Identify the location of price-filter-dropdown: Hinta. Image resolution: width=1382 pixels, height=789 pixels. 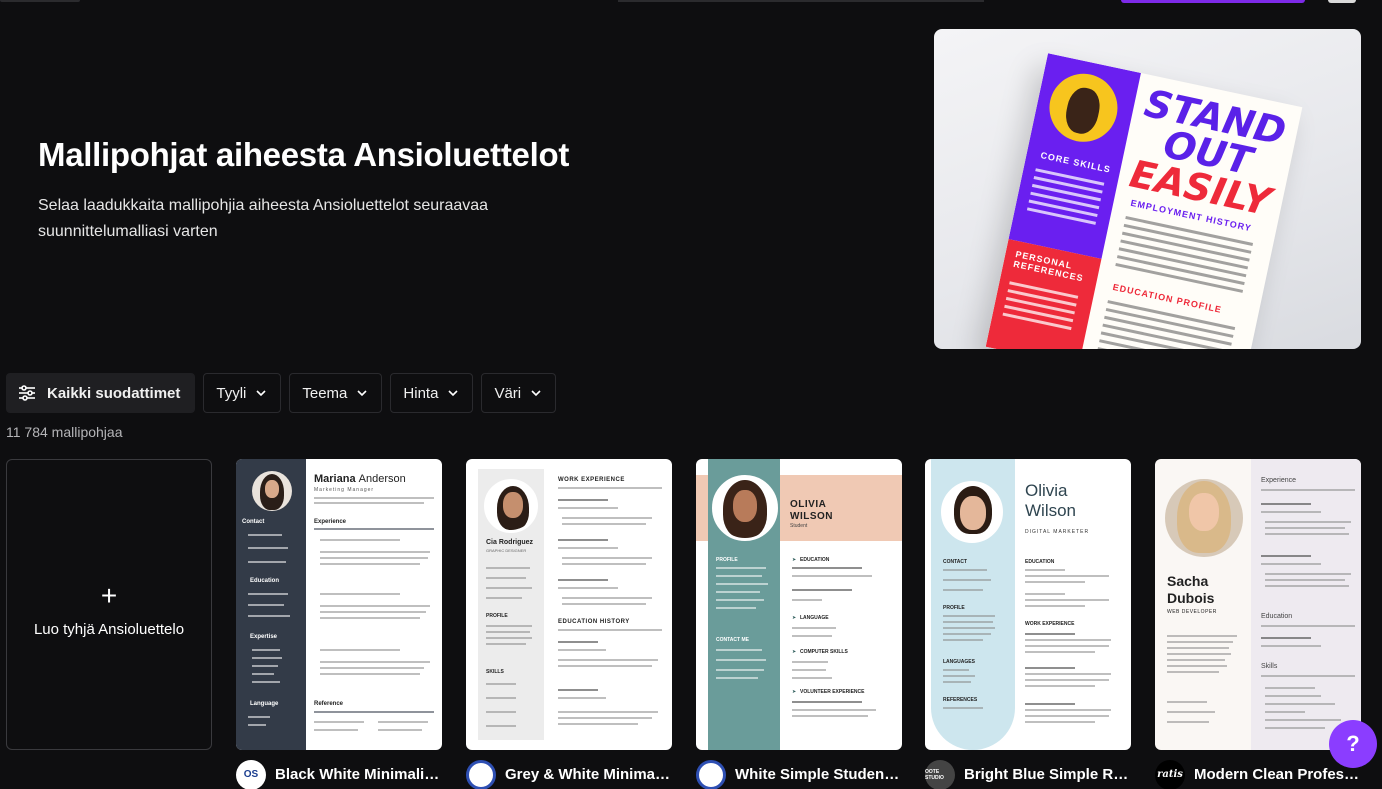
(432, 393).